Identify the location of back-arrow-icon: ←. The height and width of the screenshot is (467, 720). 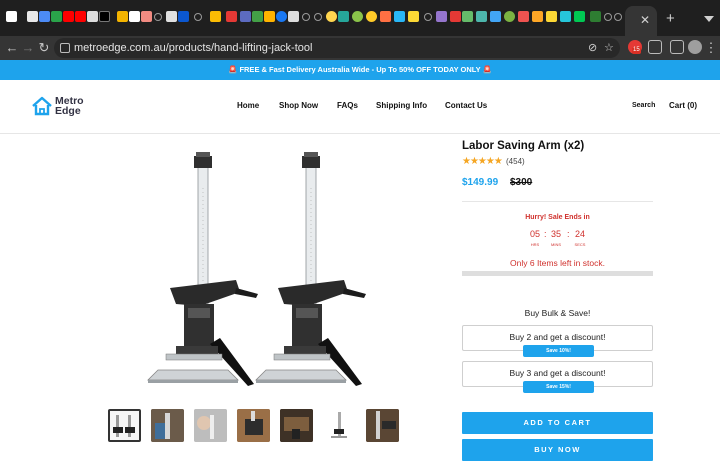
(12, 48).